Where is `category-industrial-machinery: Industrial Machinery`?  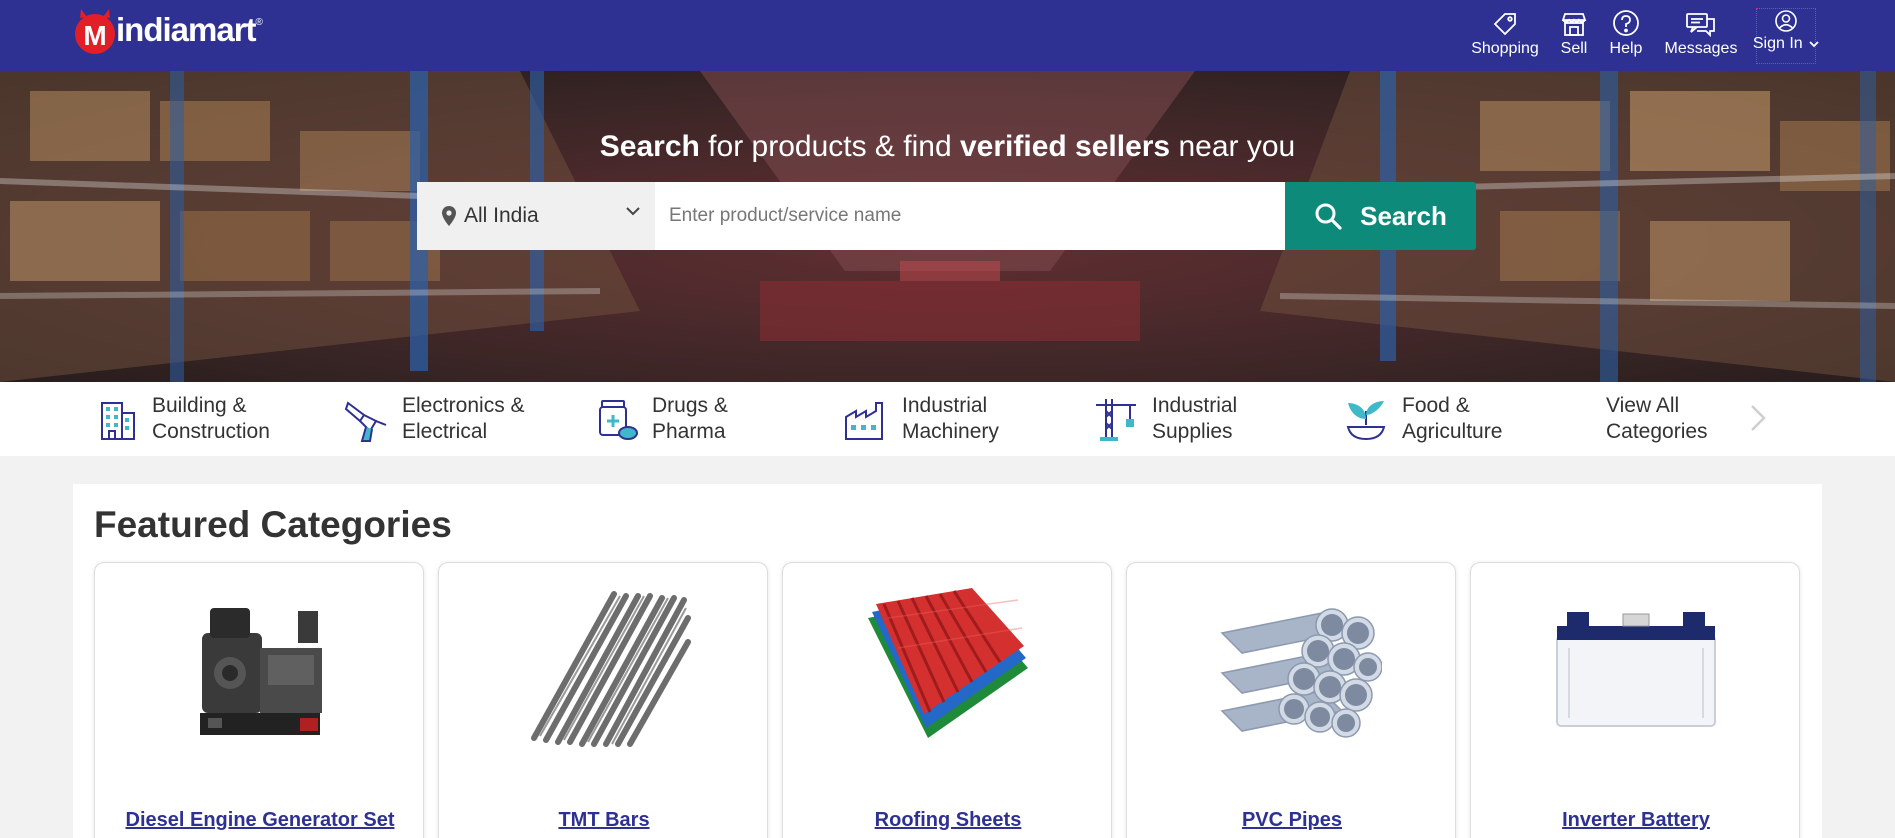 category-industrial-machinery: Industrial Machinery is located at coordinates (919, 419).